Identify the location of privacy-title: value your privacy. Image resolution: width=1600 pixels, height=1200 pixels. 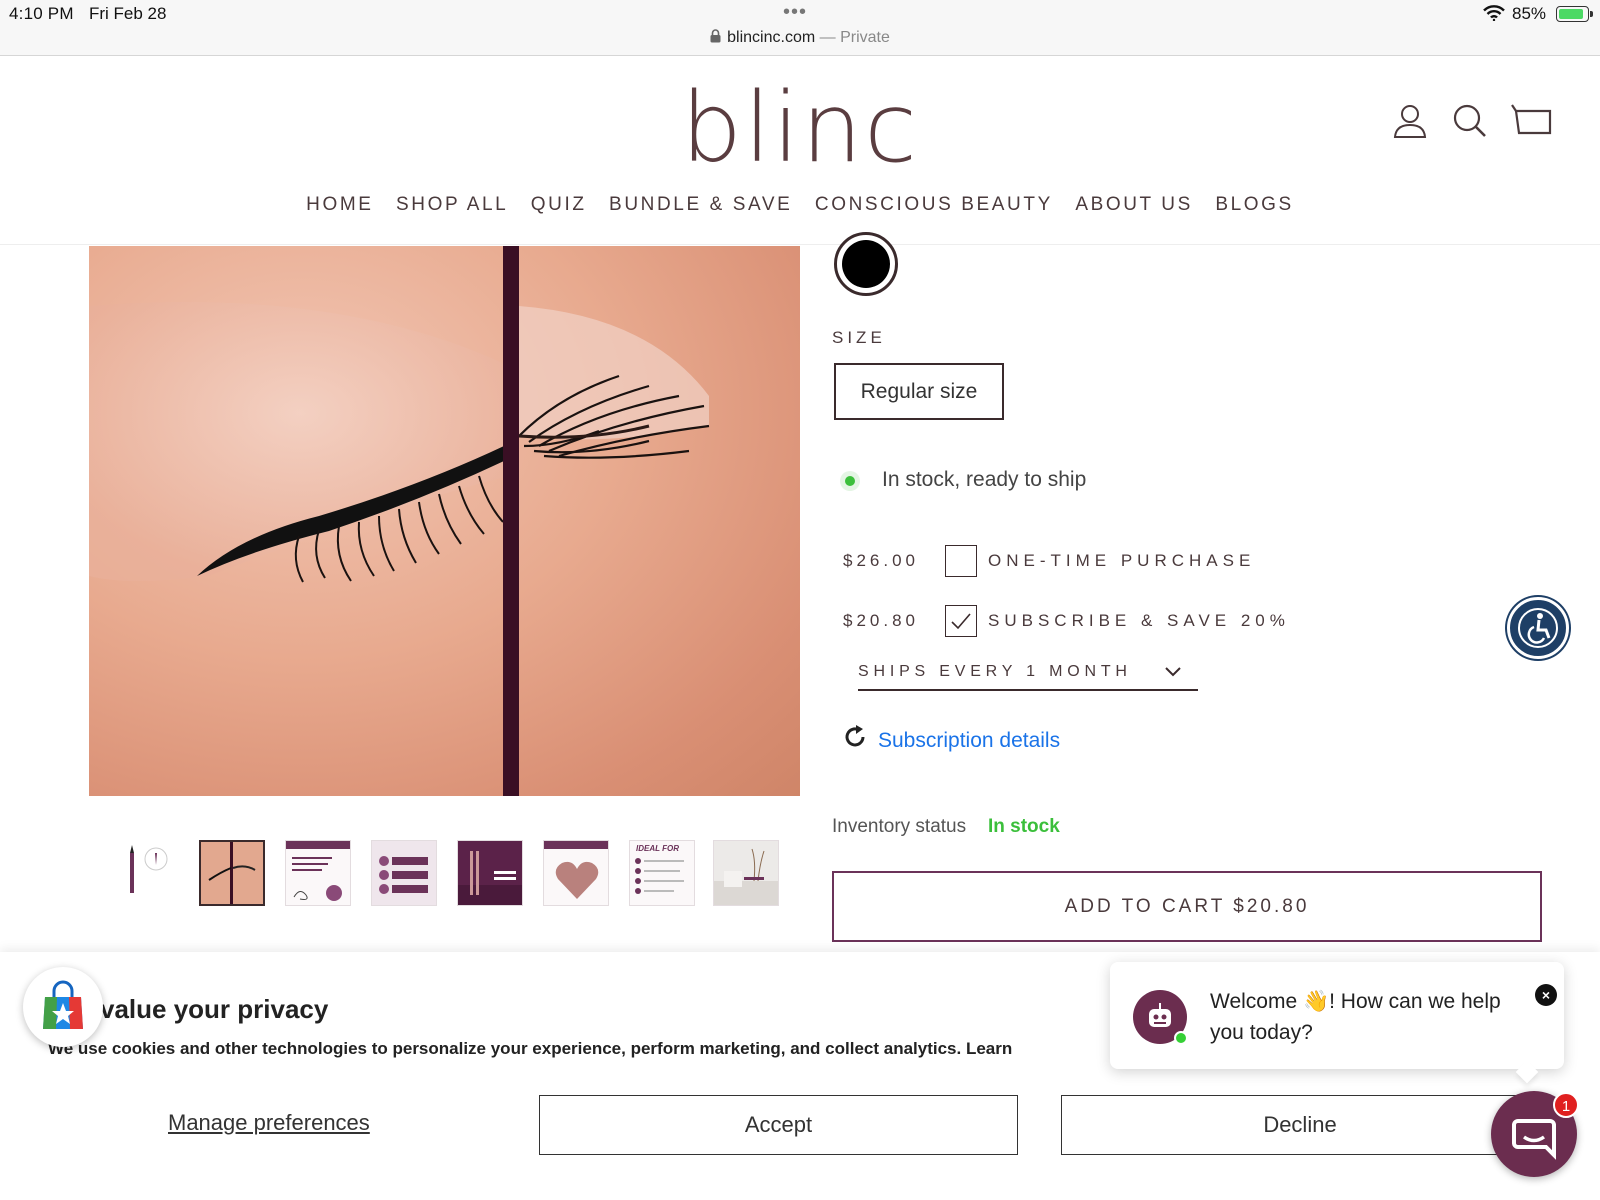
(214, 1009).